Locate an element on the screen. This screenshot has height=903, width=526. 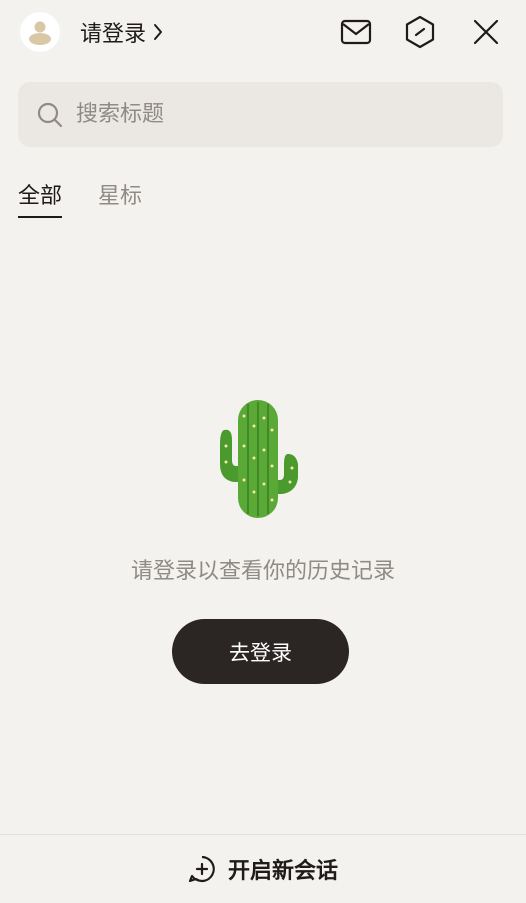
tab-all: 全部 is located at coordinates (40, 198).